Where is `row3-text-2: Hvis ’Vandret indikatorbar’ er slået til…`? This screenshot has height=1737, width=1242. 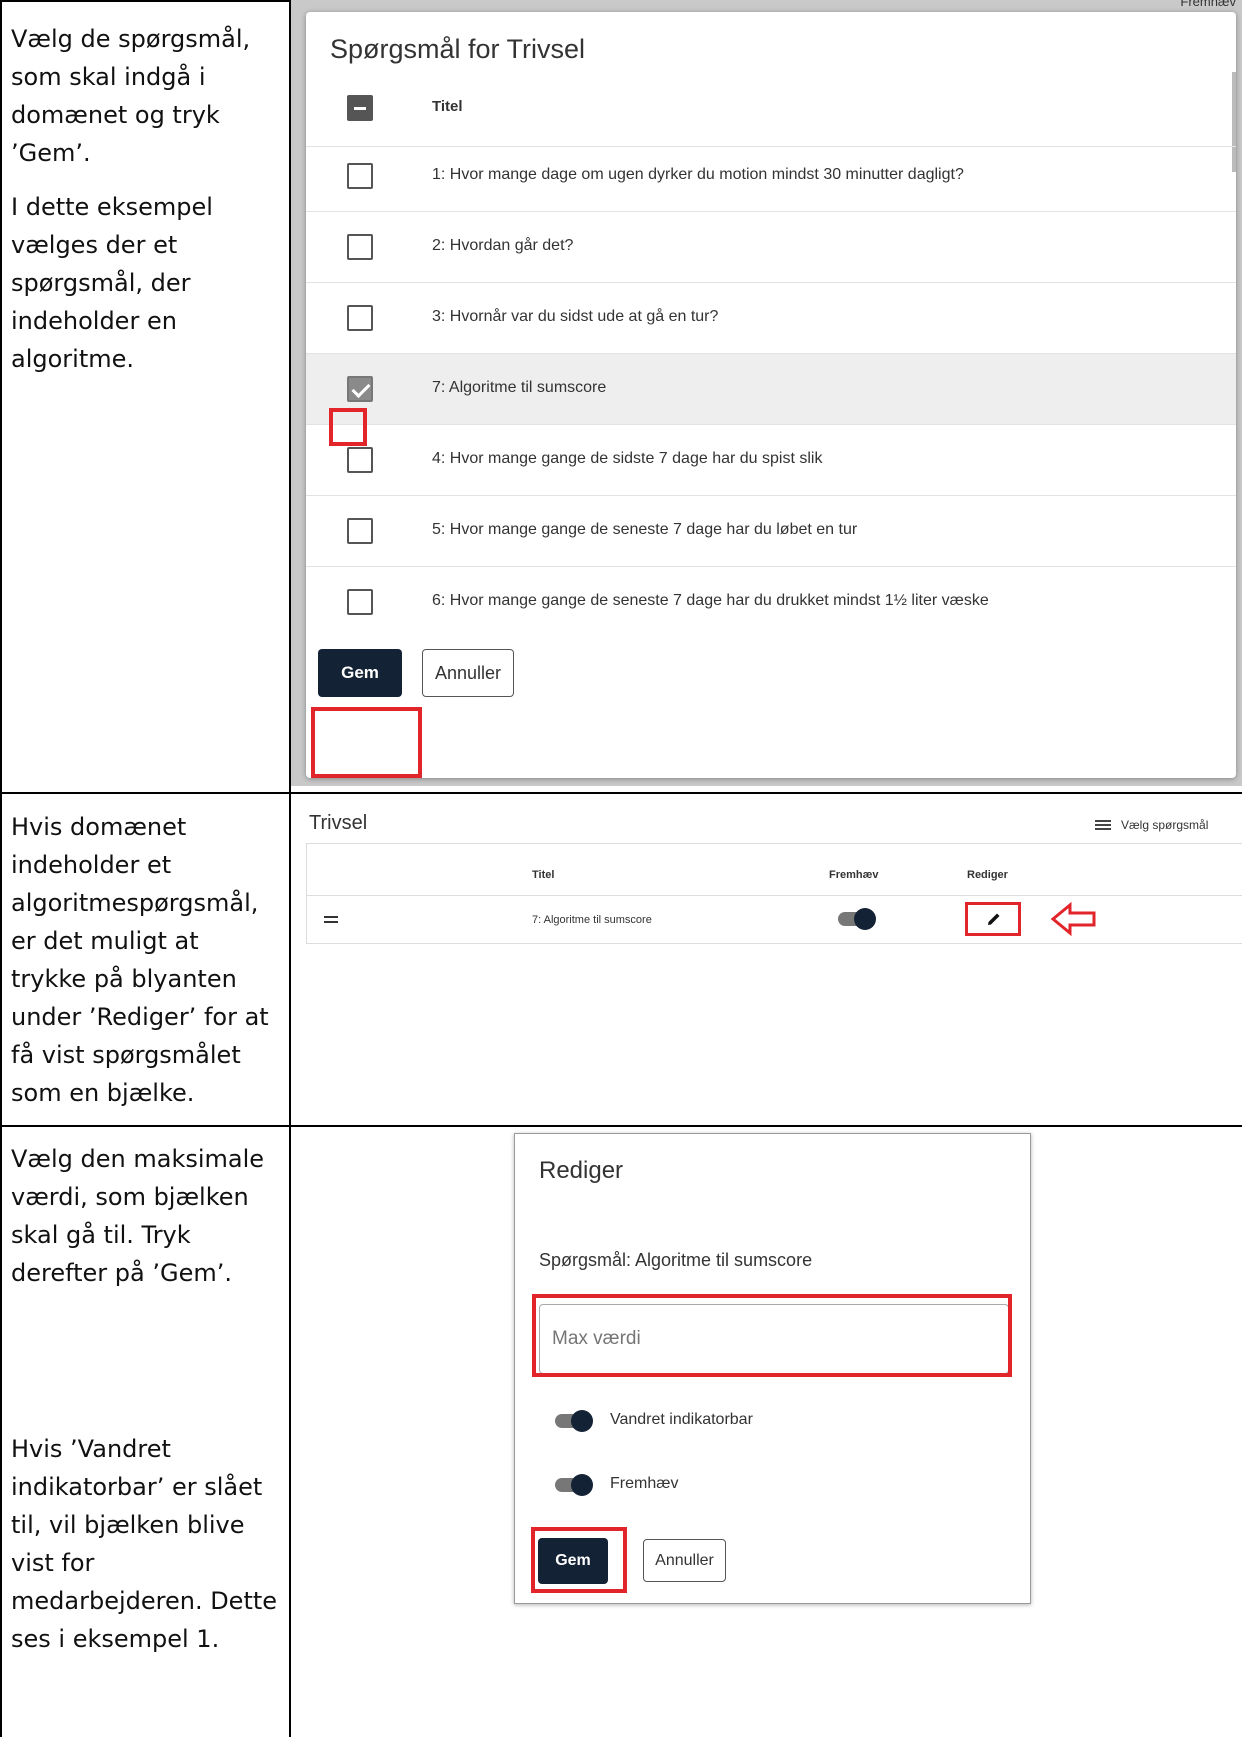 row3-text-2: Hvis ’Vandret indikatorbar’ er slået til… is located at coordinates (144, 1544).